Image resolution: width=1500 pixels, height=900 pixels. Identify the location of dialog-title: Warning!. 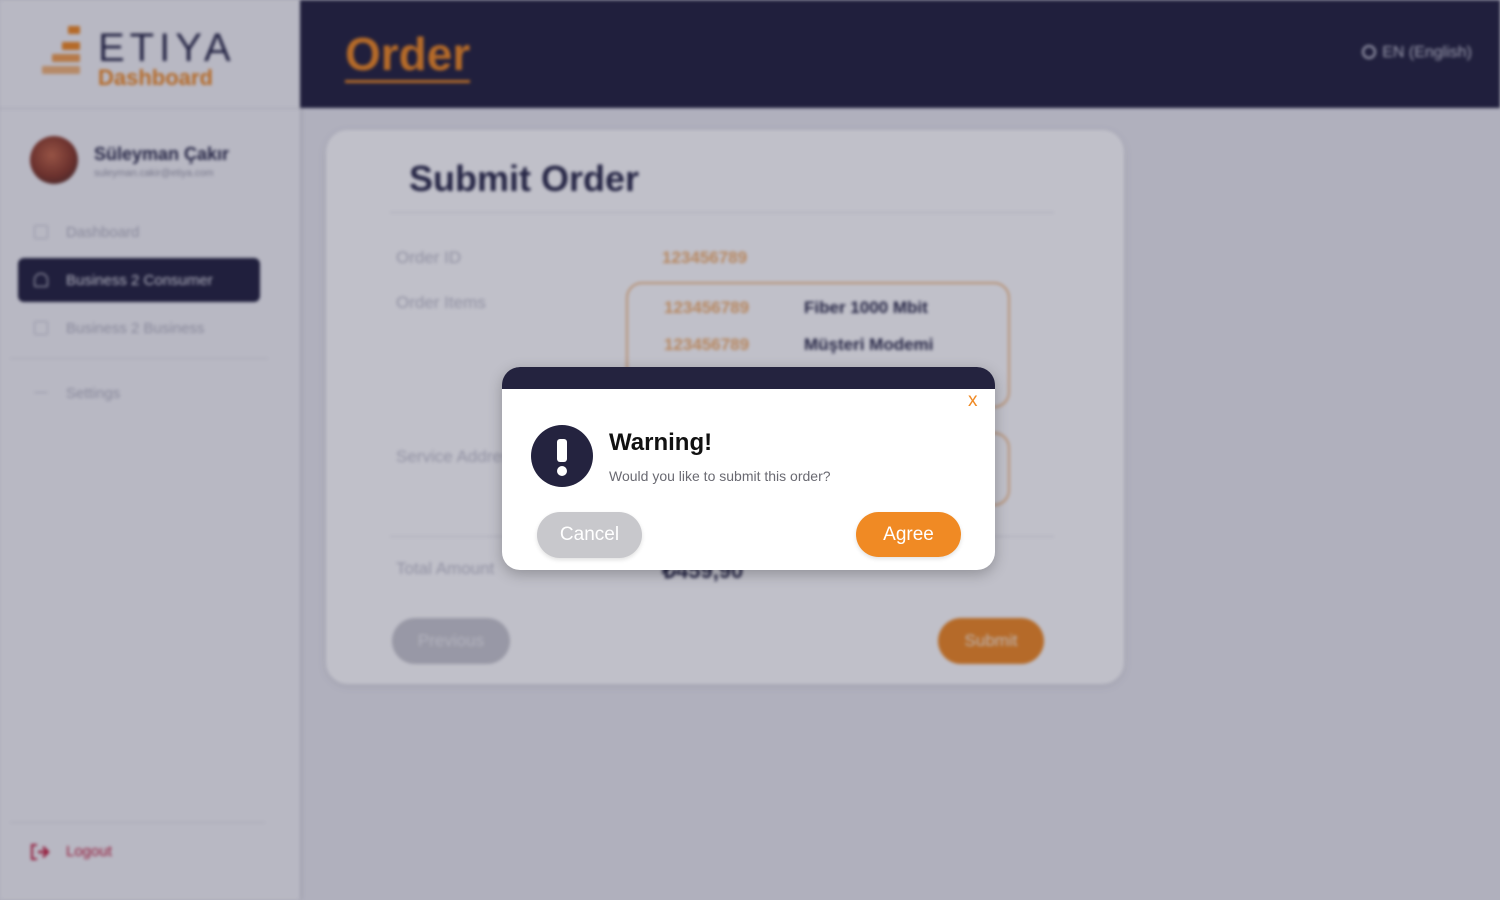
(661, 442).